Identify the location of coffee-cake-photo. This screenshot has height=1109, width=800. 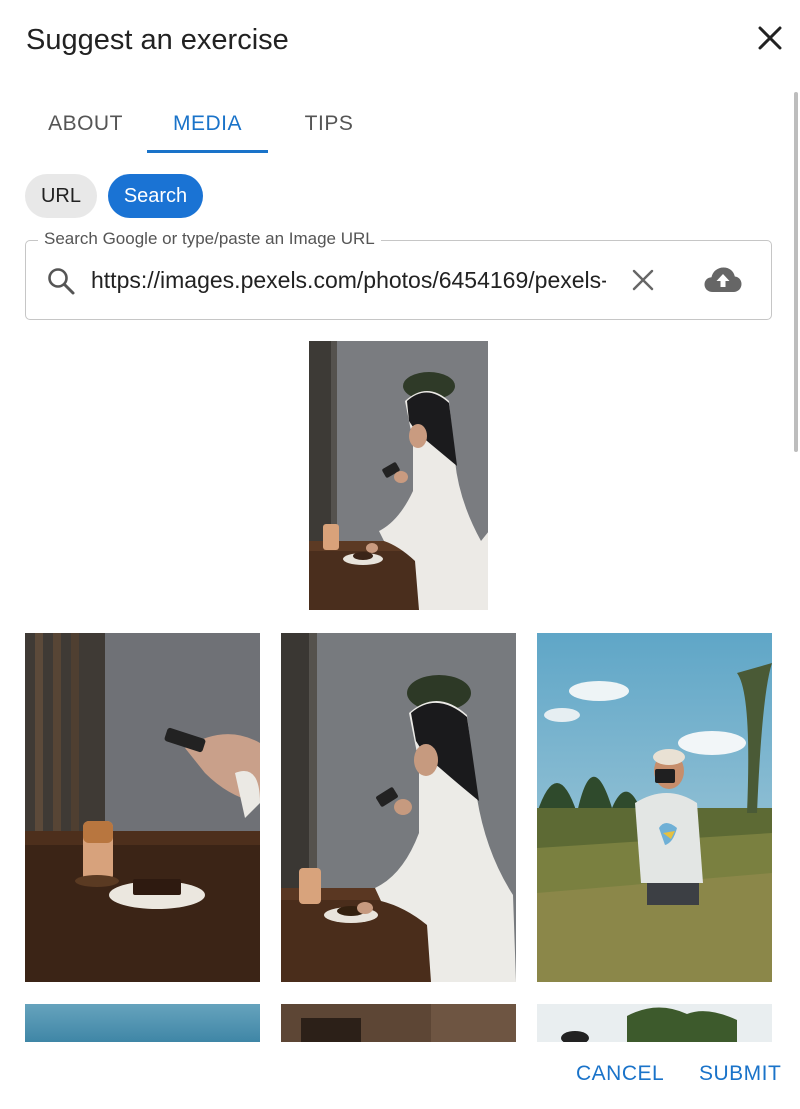
(142, 807).